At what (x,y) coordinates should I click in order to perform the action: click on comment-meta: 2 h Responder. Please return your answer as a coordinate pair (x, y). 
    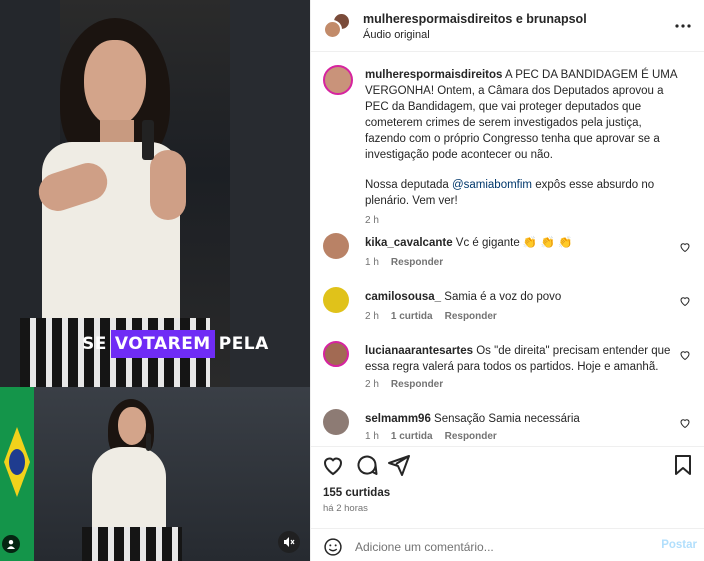
    Looking at the image, I should click on (404, 384).